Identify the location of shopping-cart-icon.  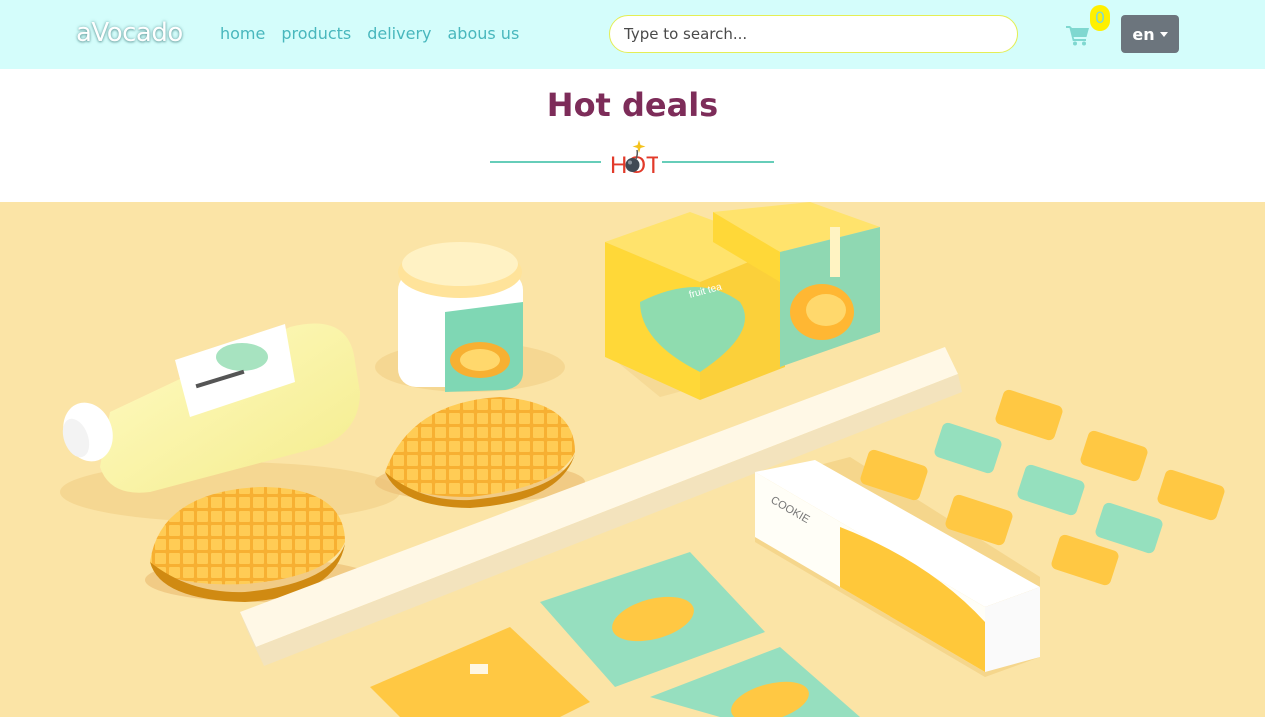
(1078, 35).